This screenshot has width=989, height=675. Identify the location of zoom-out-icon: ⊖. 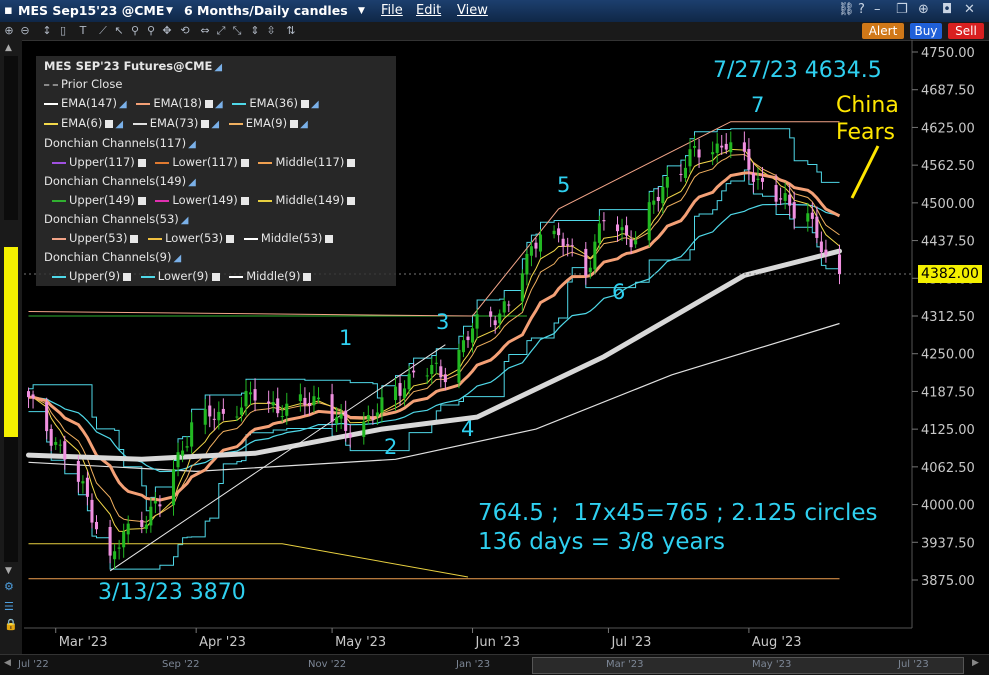
(25, 30).